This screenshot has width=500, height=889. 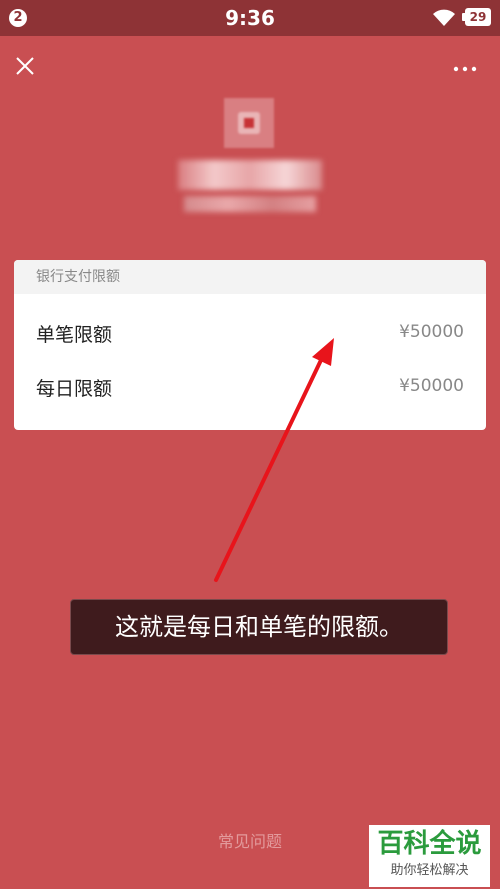 I want to click on bank-logo-mark, so click(x=249, y=123).